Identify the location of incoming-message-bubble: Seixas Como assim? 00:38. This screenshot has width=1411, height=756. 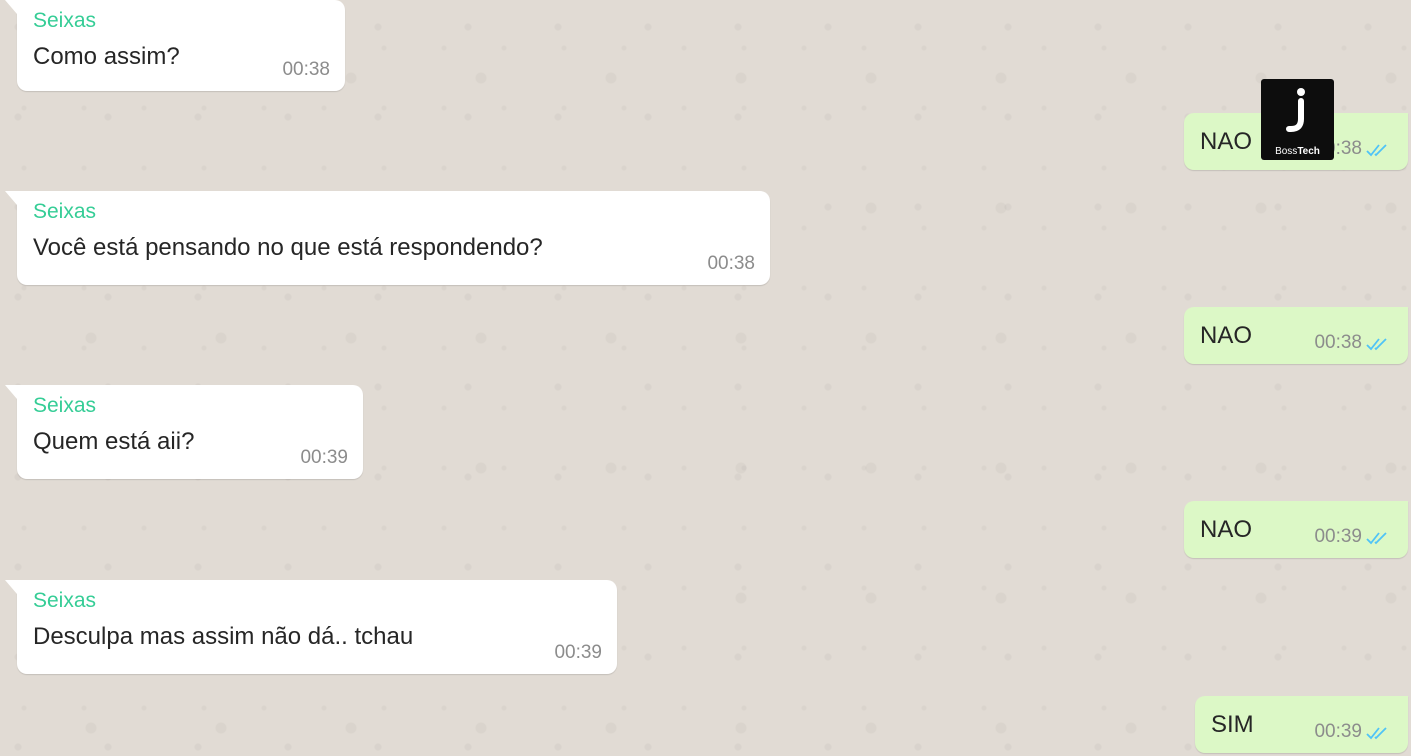
(175, 45).